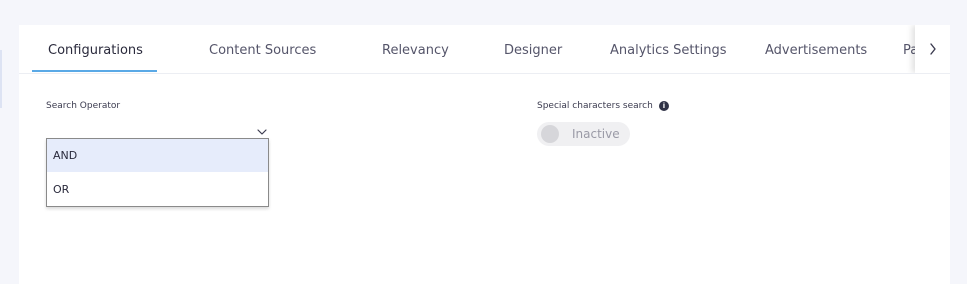 The width and height of the screenshot is (967, 284). Describe the element at coordinates (83, 106) in the screenshot. I see `search-operator-label: Search Operator` at that location.